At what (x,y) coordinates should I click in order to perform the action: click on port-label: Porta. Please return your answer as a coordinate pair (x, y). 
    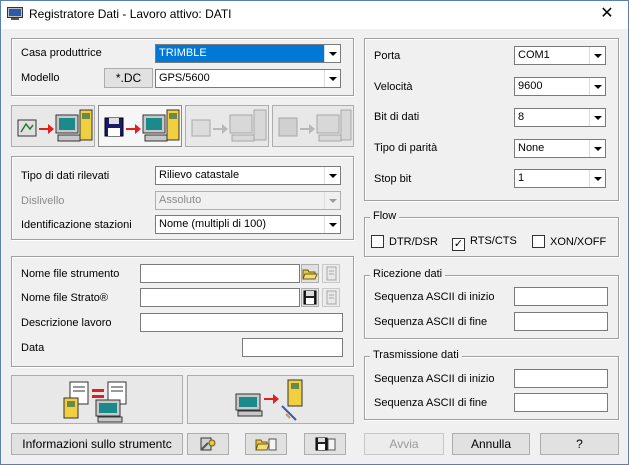
    Looking at the image, I should click on (387, 56).